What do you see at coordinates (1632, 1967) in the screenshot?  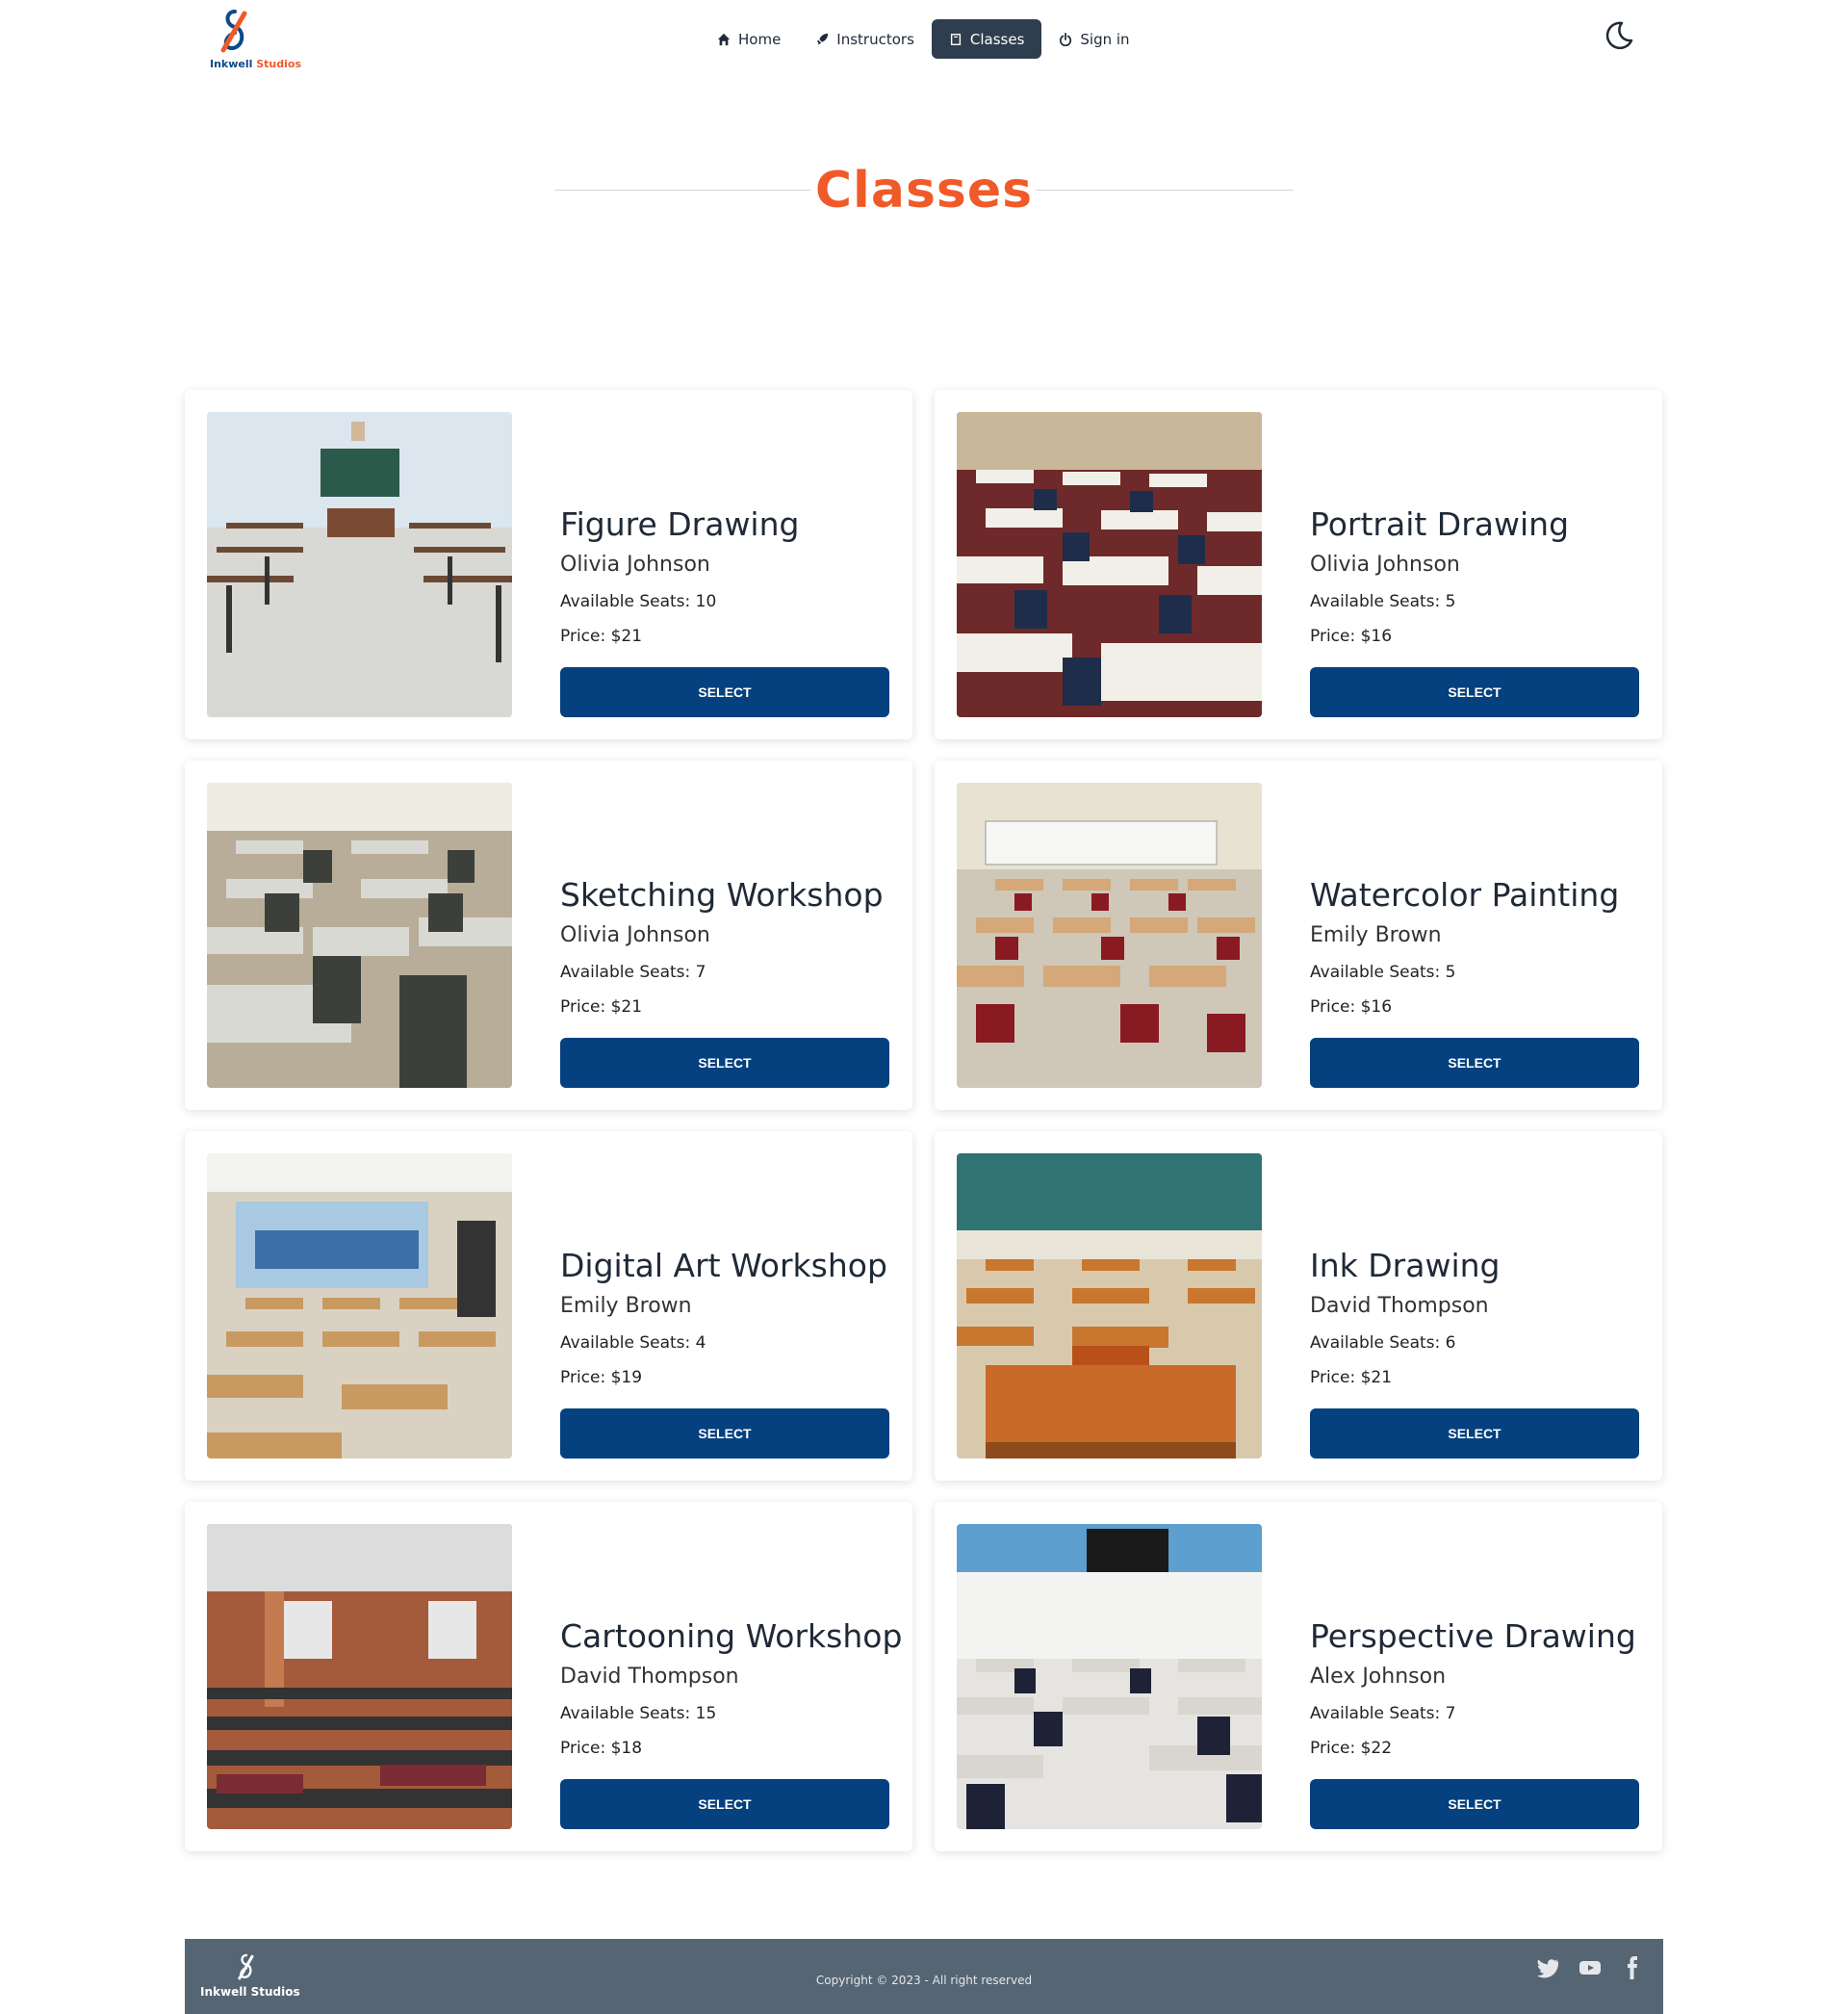 I see `facebook-icon` at bounding box center [1632, 1967].